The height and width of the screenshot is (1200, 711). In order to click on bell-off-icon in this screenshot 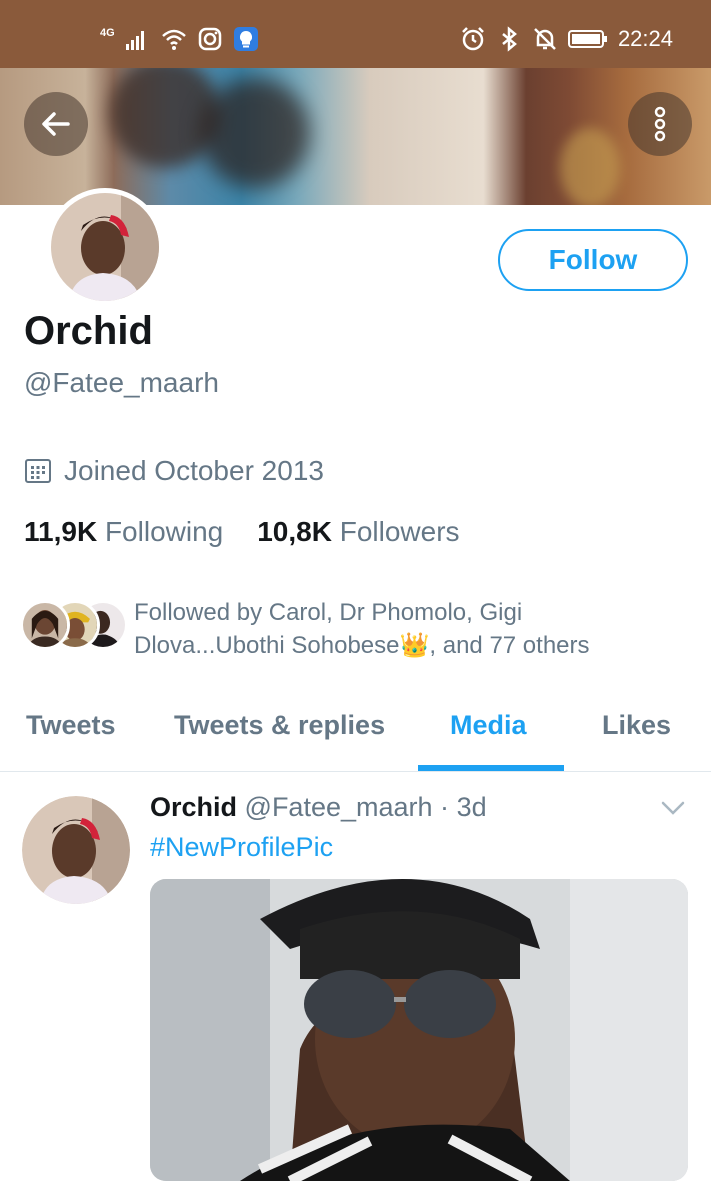, I will do `click(545, 39)`.